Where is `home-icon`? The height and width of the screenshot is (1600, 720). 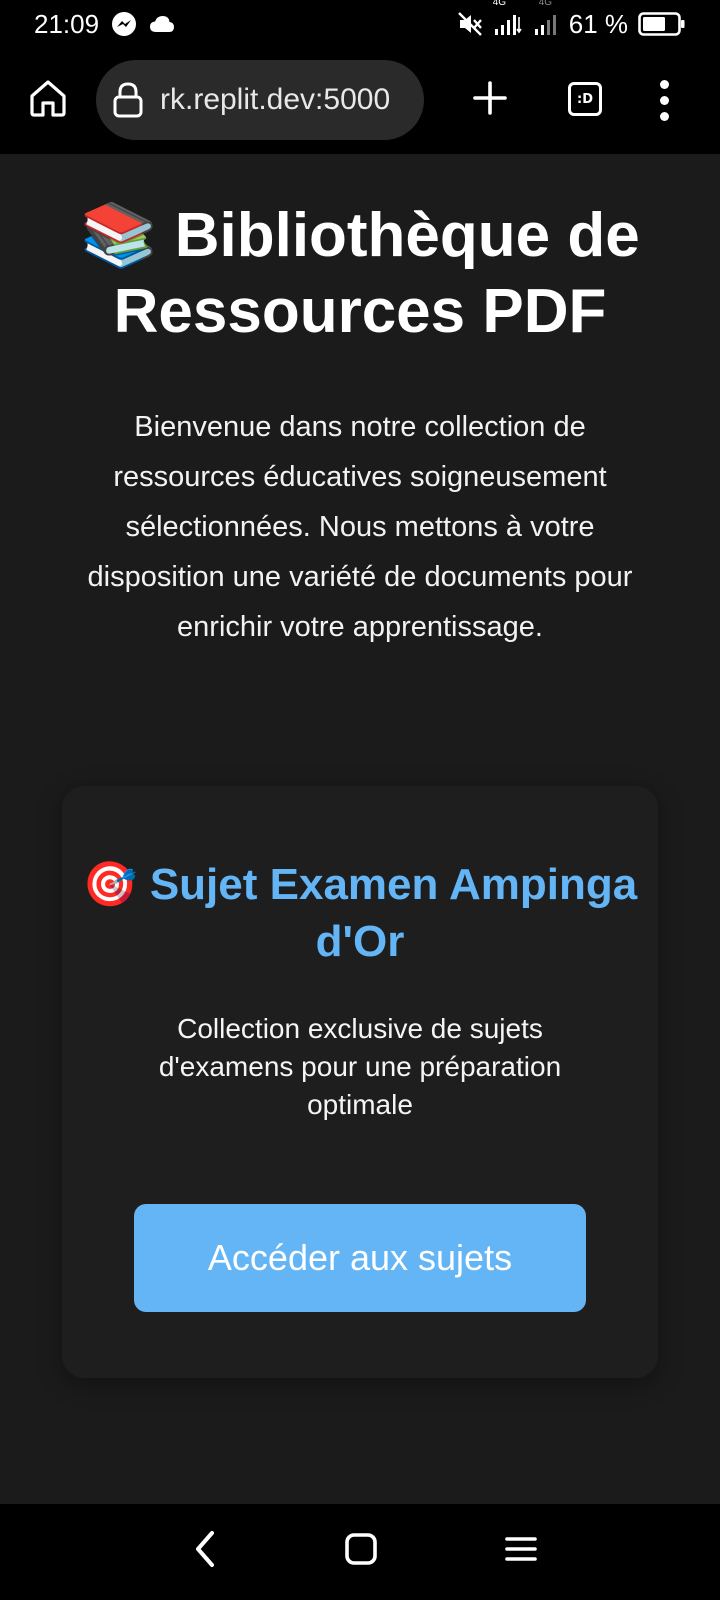
home-icon is located at coordinates (48, 100).